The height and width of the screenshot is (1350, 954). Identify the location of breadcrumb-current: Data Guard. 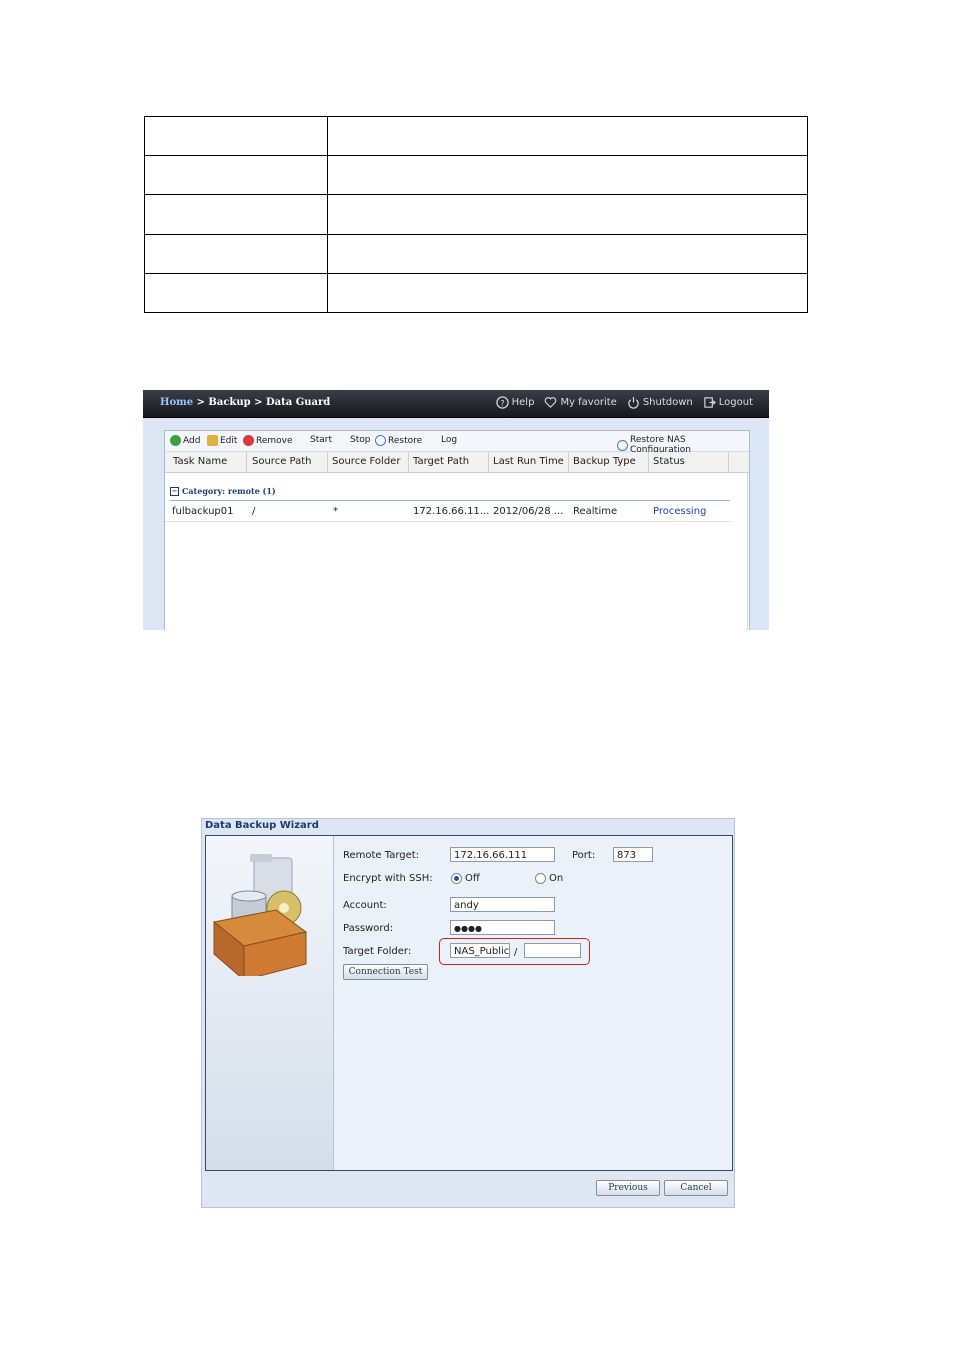
(298, 402).